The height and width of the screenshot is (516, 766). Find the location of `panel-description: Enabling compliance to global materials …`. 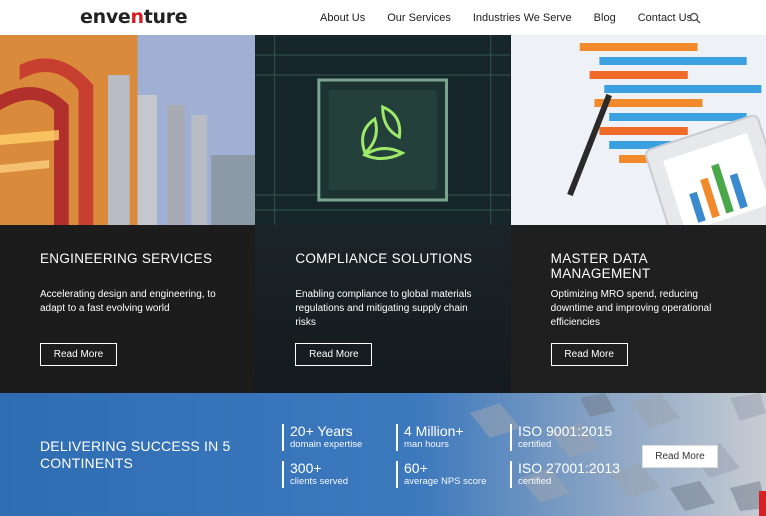

panel-description: Enabling compliance to global materials … is located at coordinates (383, 308).